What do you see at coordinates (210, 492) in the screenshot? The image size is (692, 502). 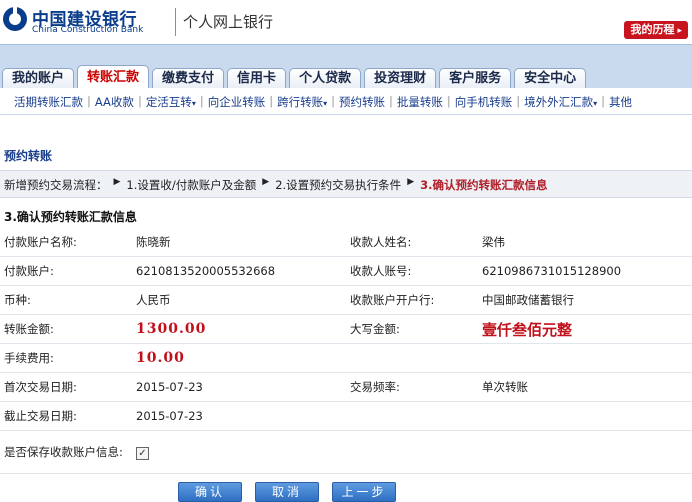 I see `confirm-button: 确认` at bounding box center [210, 492].